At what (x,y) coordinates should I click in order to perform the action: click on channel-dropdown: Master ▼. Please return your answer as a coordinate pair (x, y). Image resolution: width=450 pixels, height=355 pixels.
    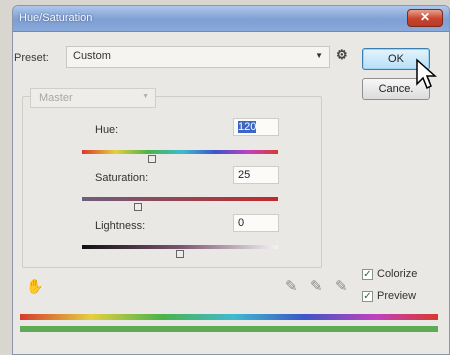
    Looking at the image, I should click on (93, 98).